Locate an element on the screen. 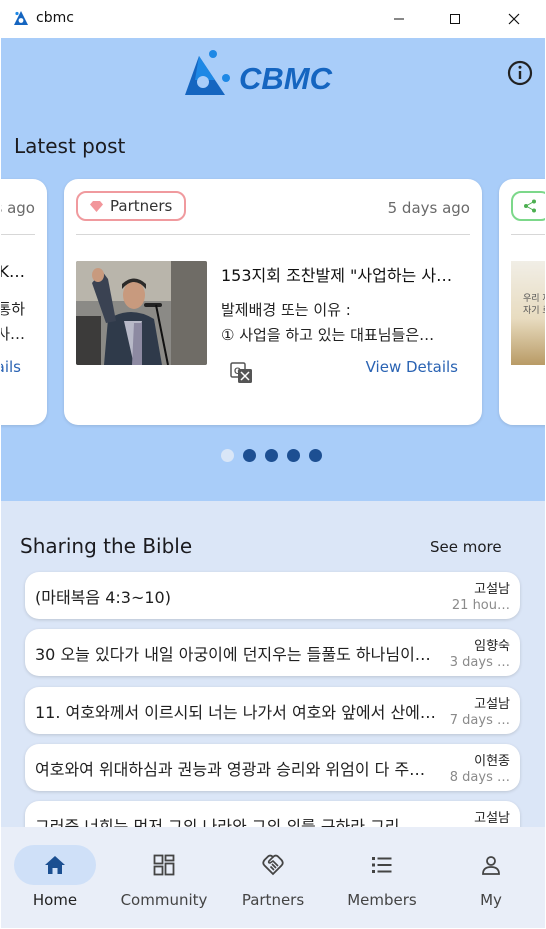 This screenshot has height=929, width=546. nav-my: My is located at coordinates (491, 877).